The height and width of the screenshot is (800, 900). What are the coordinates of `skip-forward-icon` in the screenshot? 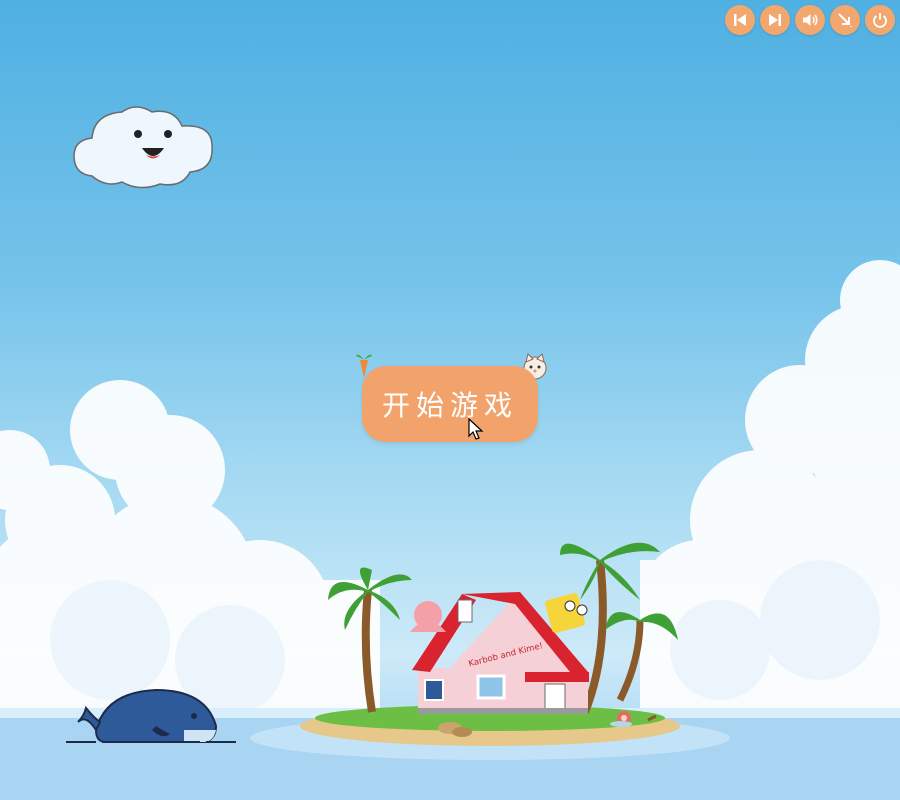 It's located at (775, 20).